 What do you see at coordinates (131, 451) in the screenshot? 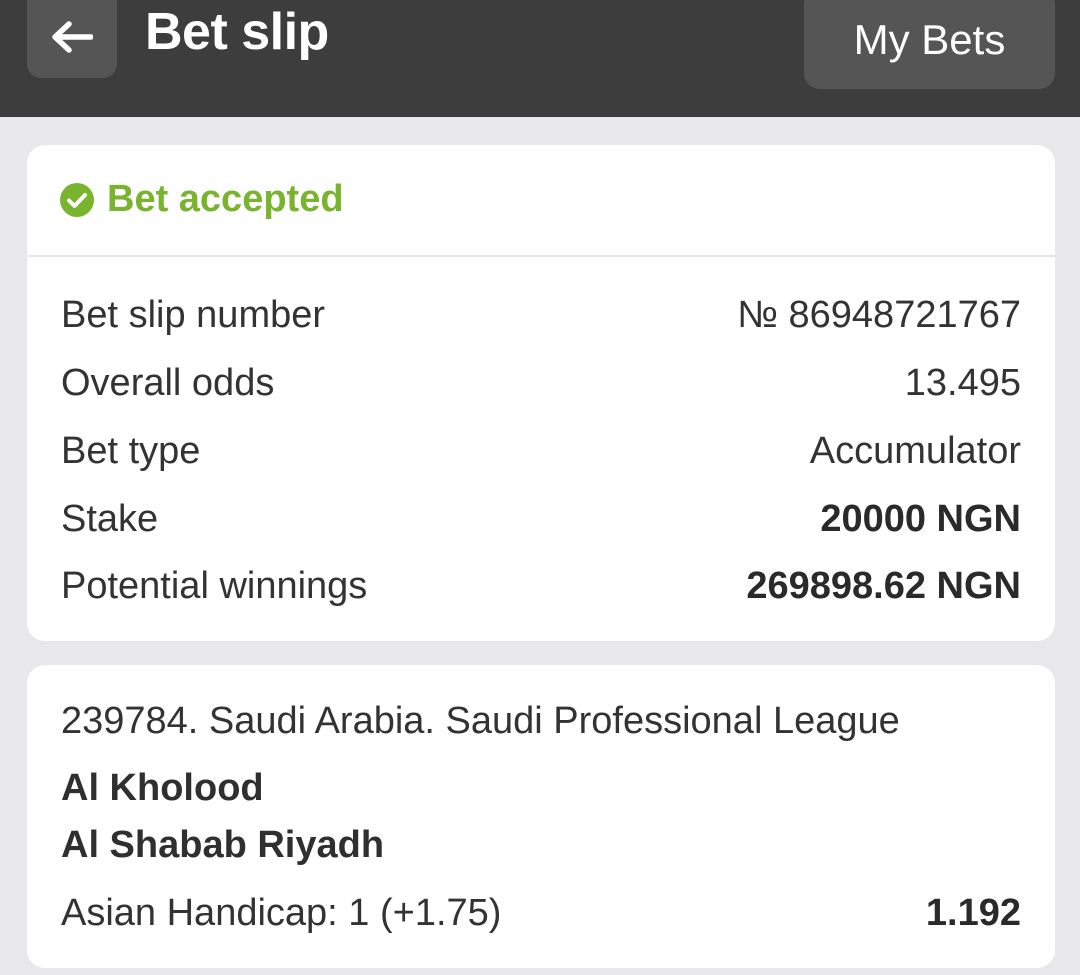
I see `bet-type-label: Bet type` at bounding box center [131, 451].